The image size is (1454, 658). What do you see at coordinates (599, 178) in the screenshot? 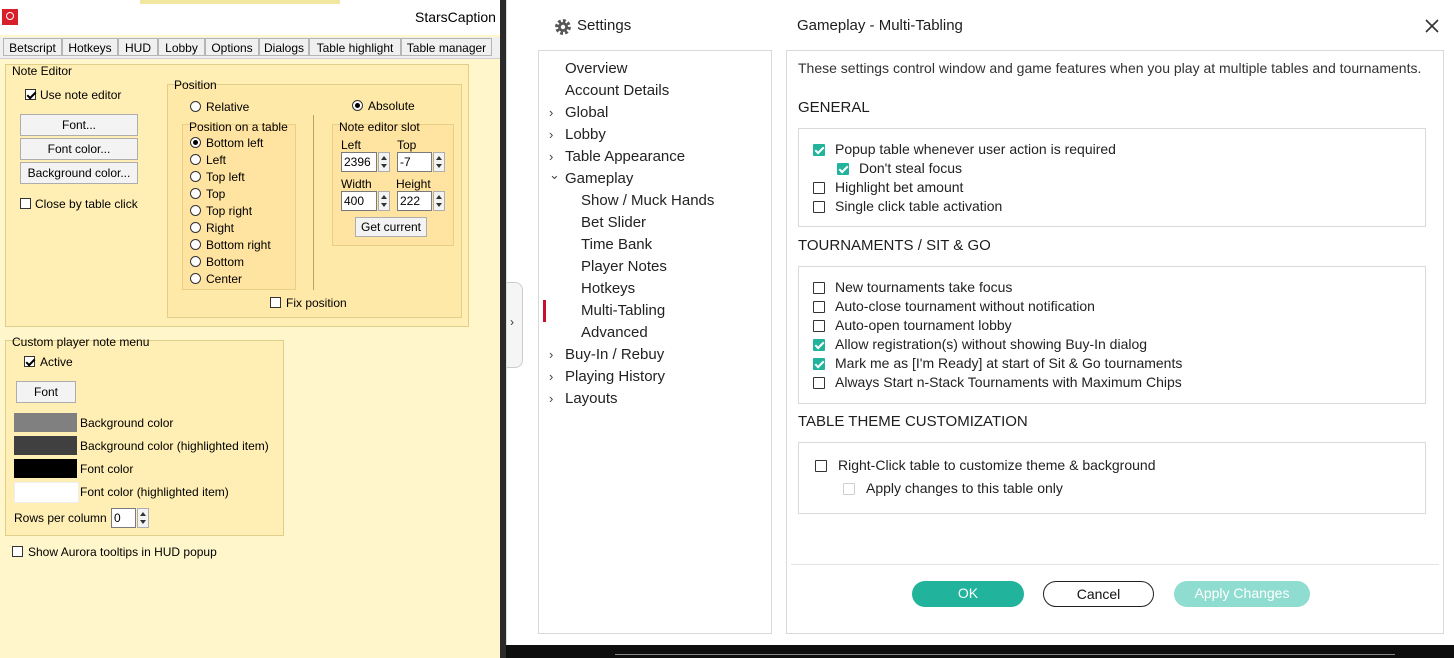
I see `nav-item-gameplay: Gameplay` at bounding box center [599, 178].